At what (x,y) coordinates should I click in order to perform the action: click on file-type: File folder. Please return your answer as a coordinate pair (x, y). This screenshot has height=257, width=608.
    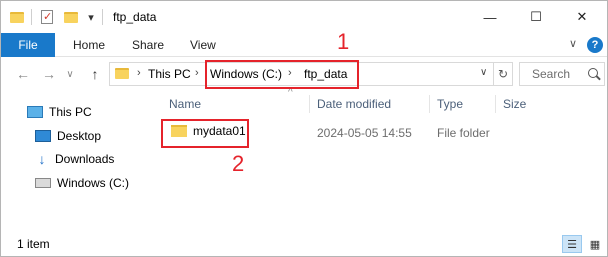
    Looking at the image, I should click on (463, 133).